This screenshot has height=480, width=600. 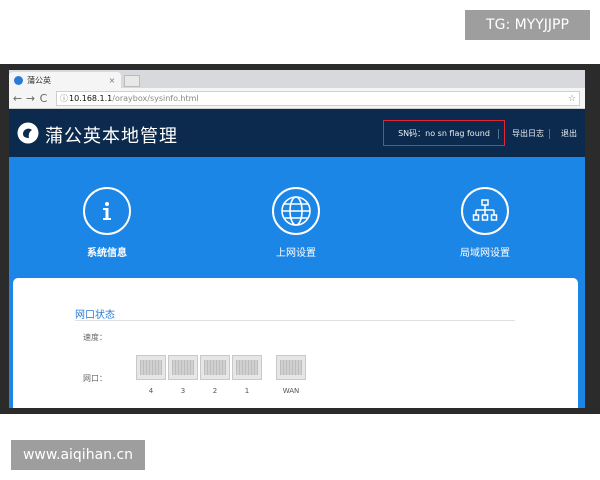 What do you see at coordinates (297, 133) in the screenshot?
I see `app-header: 蒲公英本地管理 SN码：no sn flag found 导出日志 退出` at bounding box center [297, 133].